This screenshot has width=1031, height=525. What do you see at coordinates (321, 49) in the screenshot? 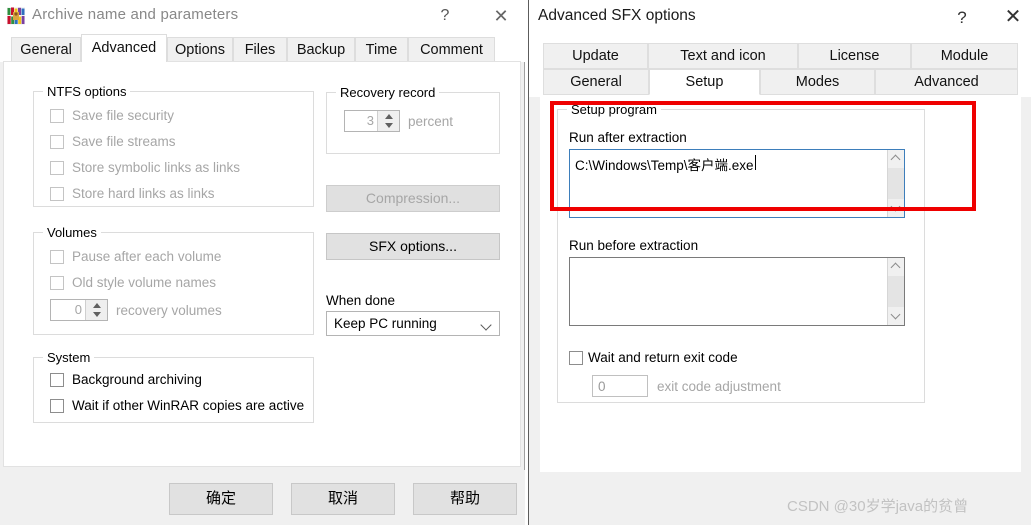
I see `tab-backup: Backup` at bounding box center [321, 49].